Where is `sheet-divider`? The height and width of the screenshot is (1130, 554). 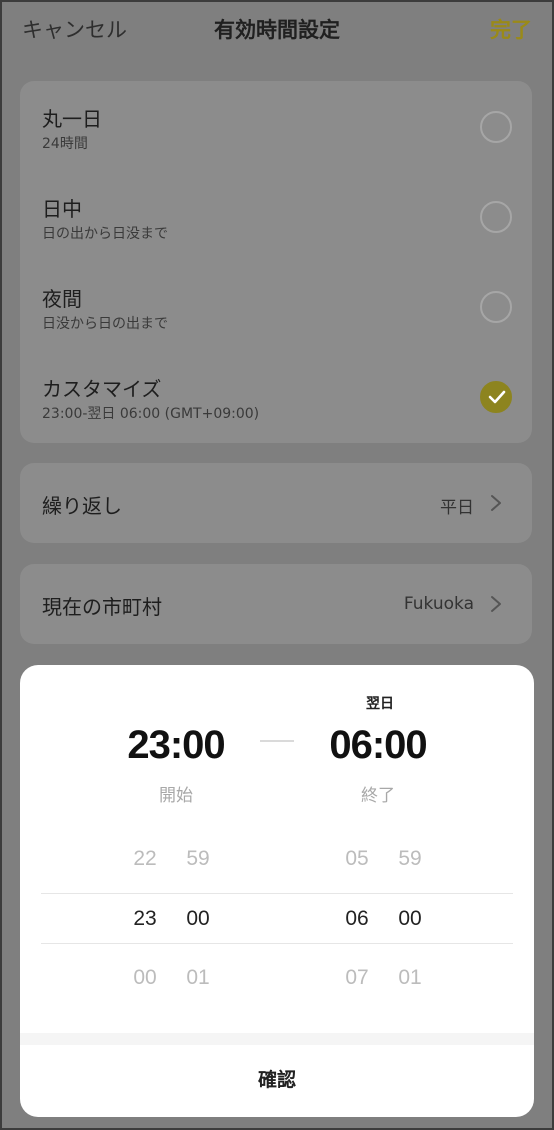 sheet-divider is located at coordinates (277, 1039).